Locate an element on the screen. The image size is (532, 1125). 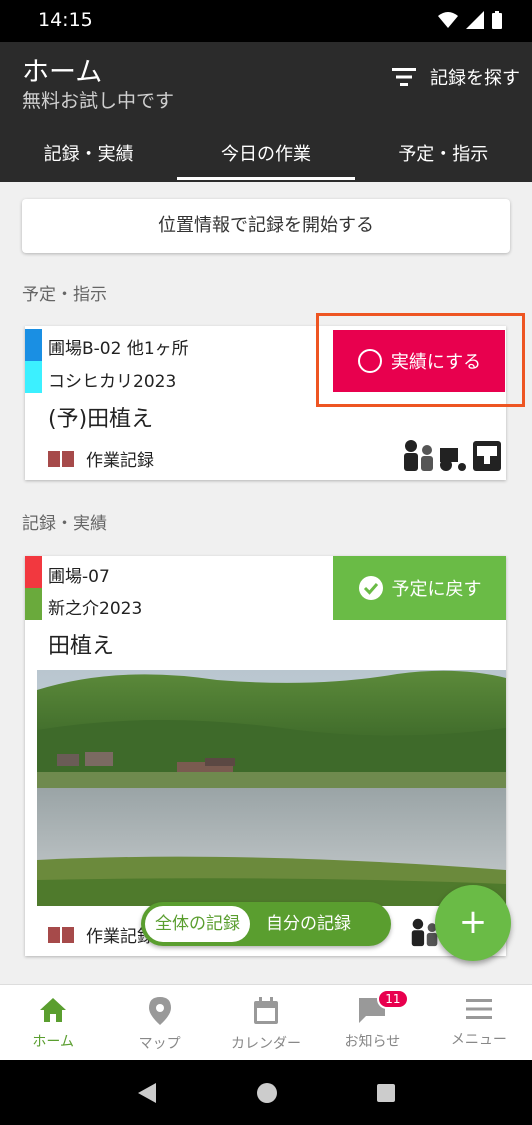
mark-as-actual-button: 実績にする is located at coordinates (419, 361).